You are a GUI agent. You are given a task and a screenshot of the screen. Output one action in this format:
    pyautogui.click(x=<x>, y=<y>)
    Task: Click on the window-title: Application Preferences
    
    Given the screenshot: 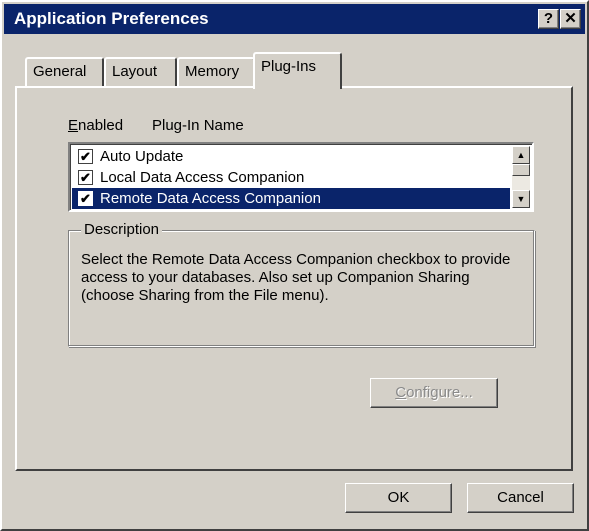 What is the action you would take?
    pyautogui.click(x=111, y=18)
    